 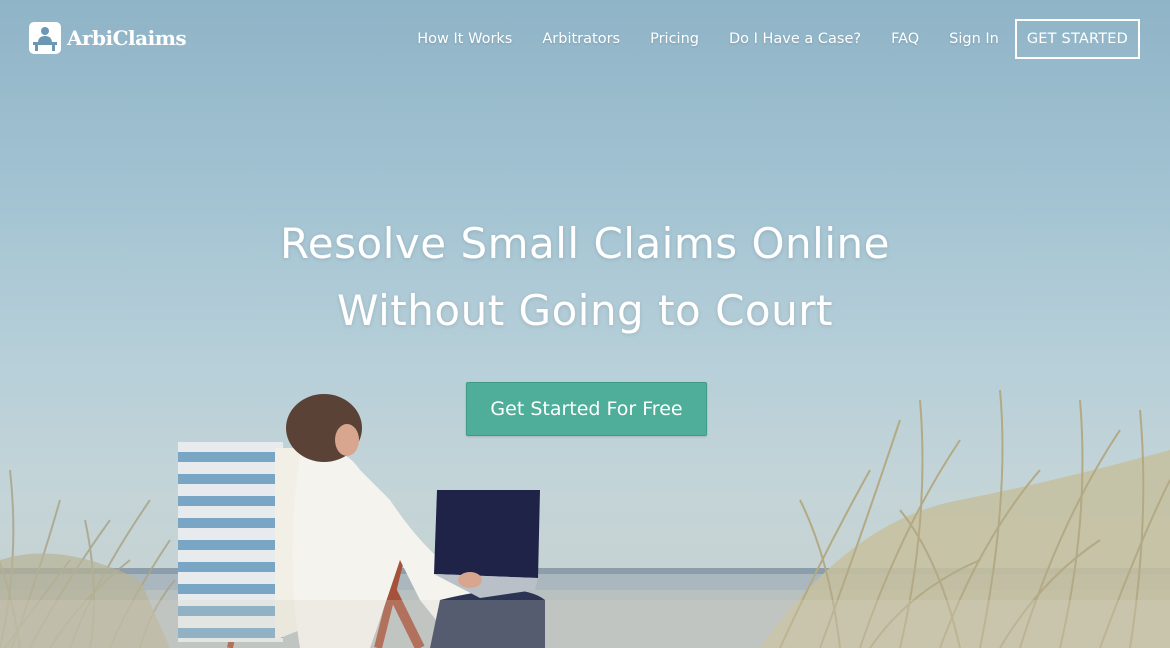 I want to click on brand-logo: ArbiClaims, so click(x=107, y=38).